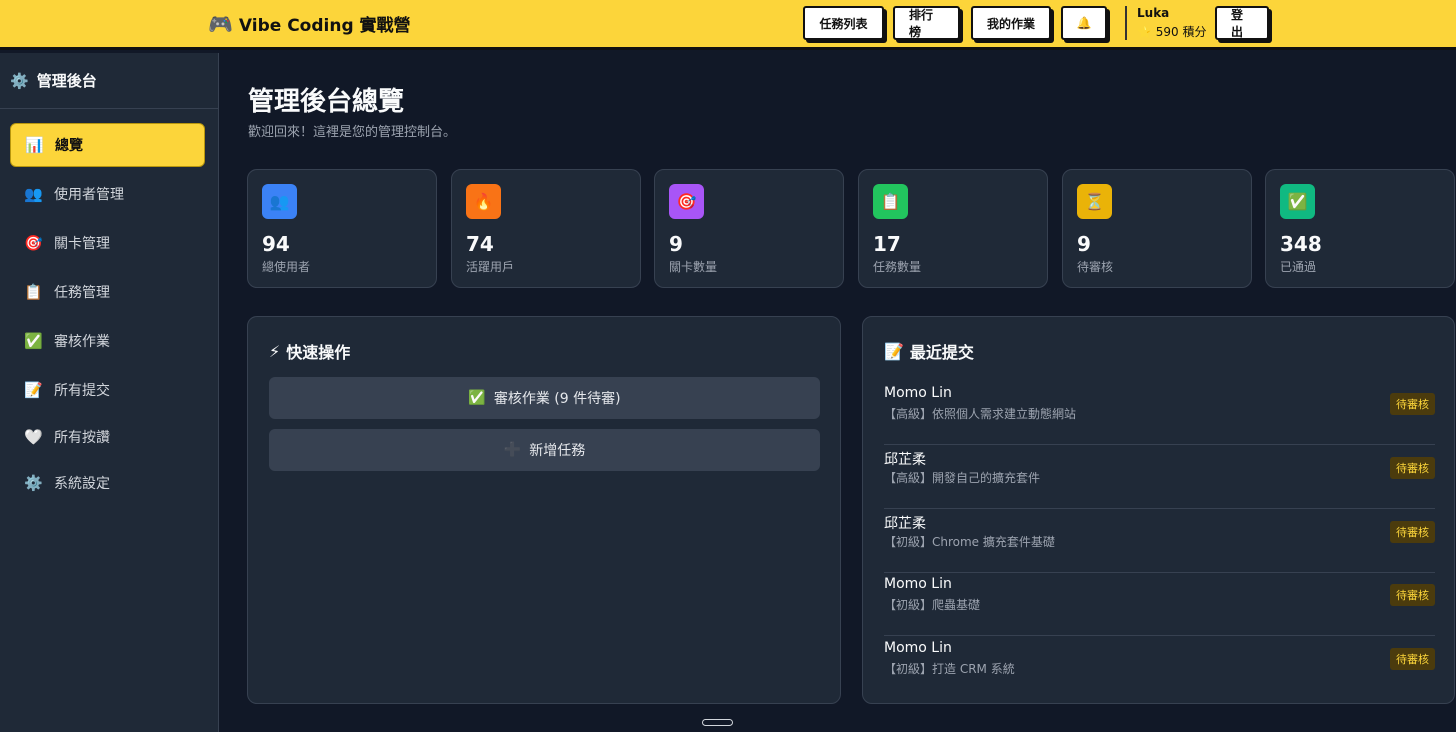  Describe the element at coordinates (33, 437) in the screenshot. I see `heart-icon: 🤍` at that location.